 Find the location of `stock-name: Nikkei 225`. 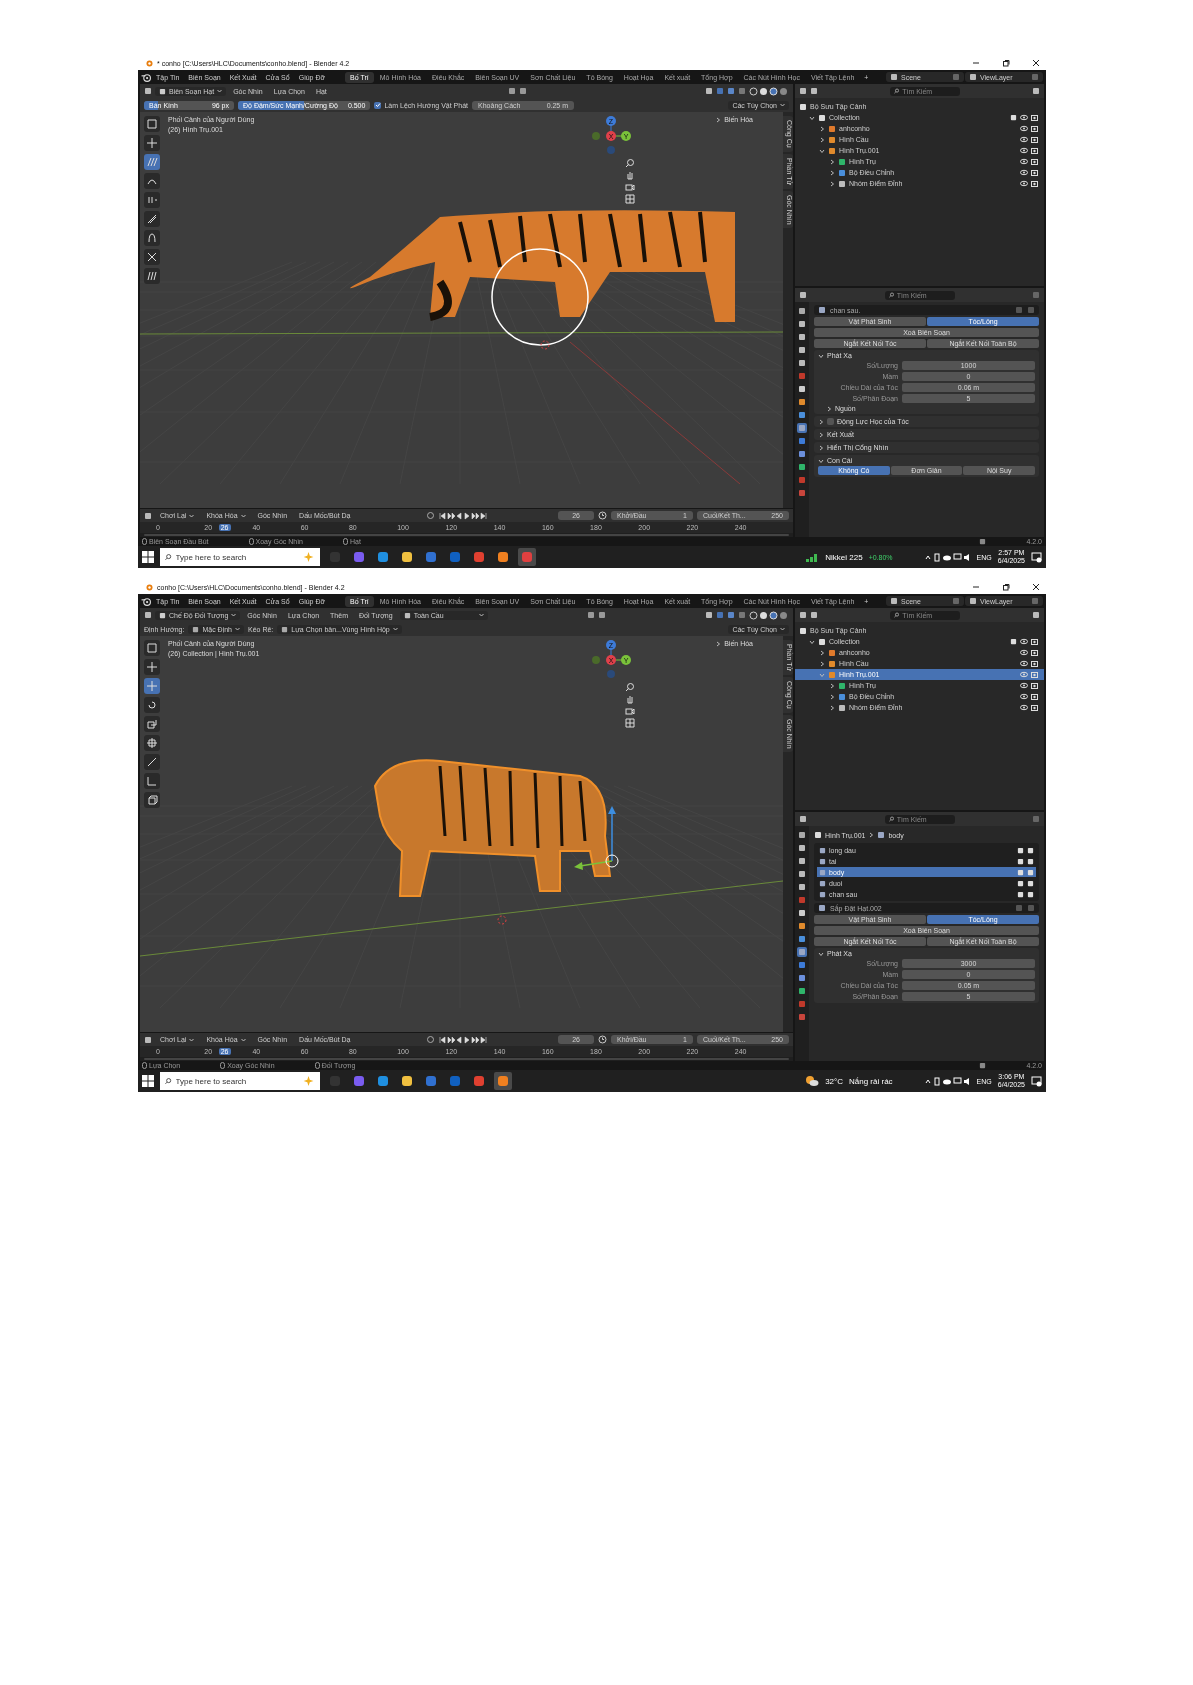

stock-name: Nikkei 225 is located at coordinates (844, 557).